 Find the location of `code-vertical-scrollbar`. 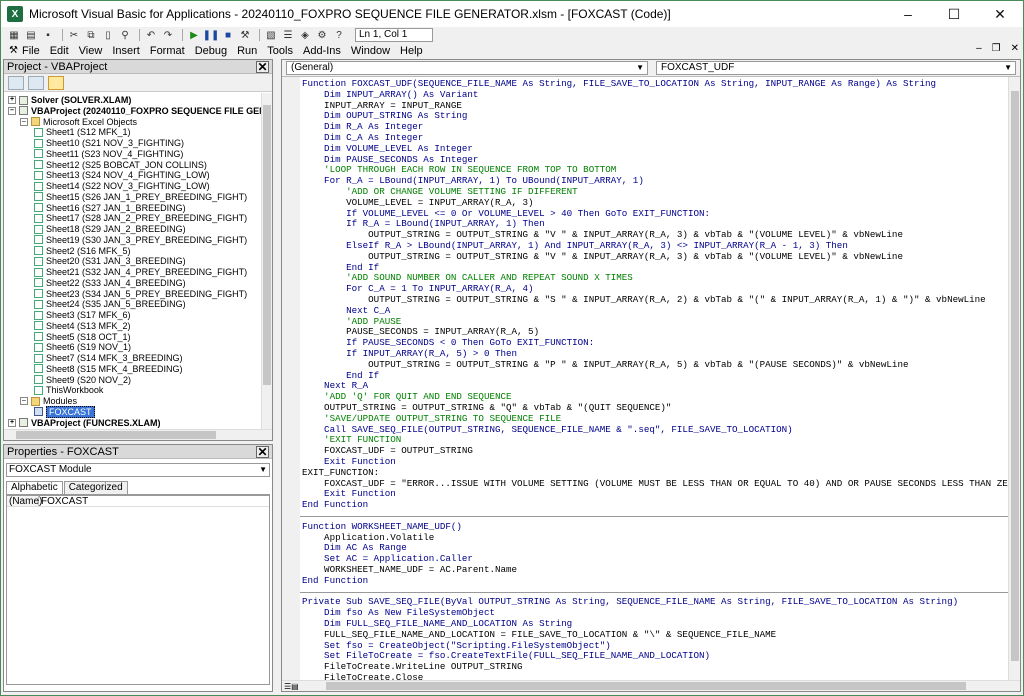

code-vertical-scrollbar is located at coordinates (1014, 379).